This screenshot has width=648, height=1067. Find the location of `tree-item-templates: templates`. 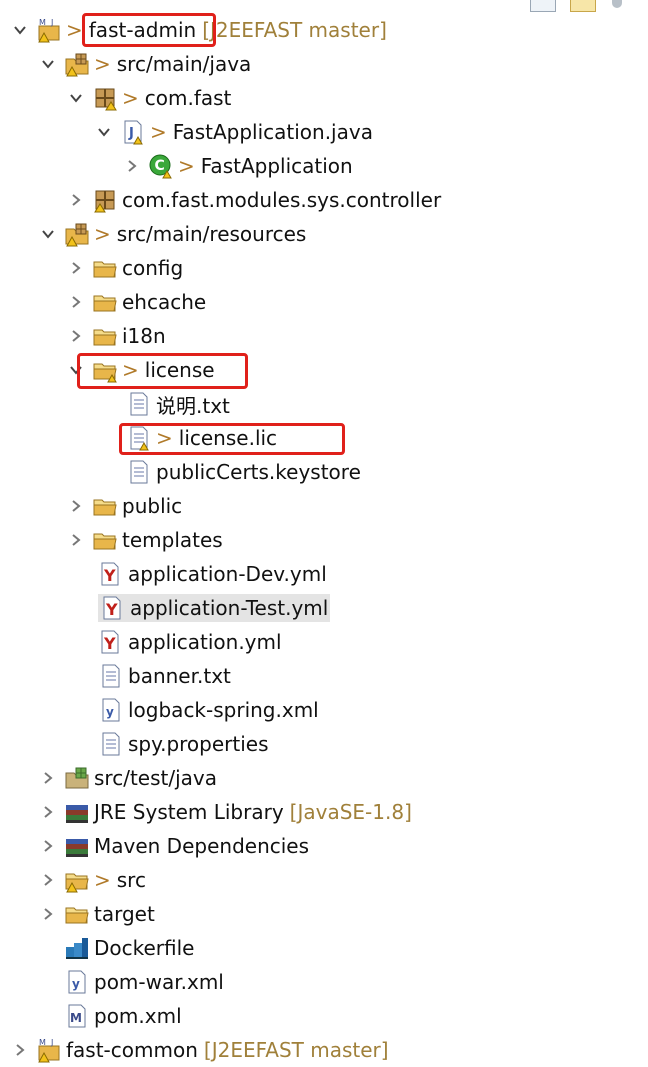

tree-item-templates: templates is located at coordinates (144, 540).